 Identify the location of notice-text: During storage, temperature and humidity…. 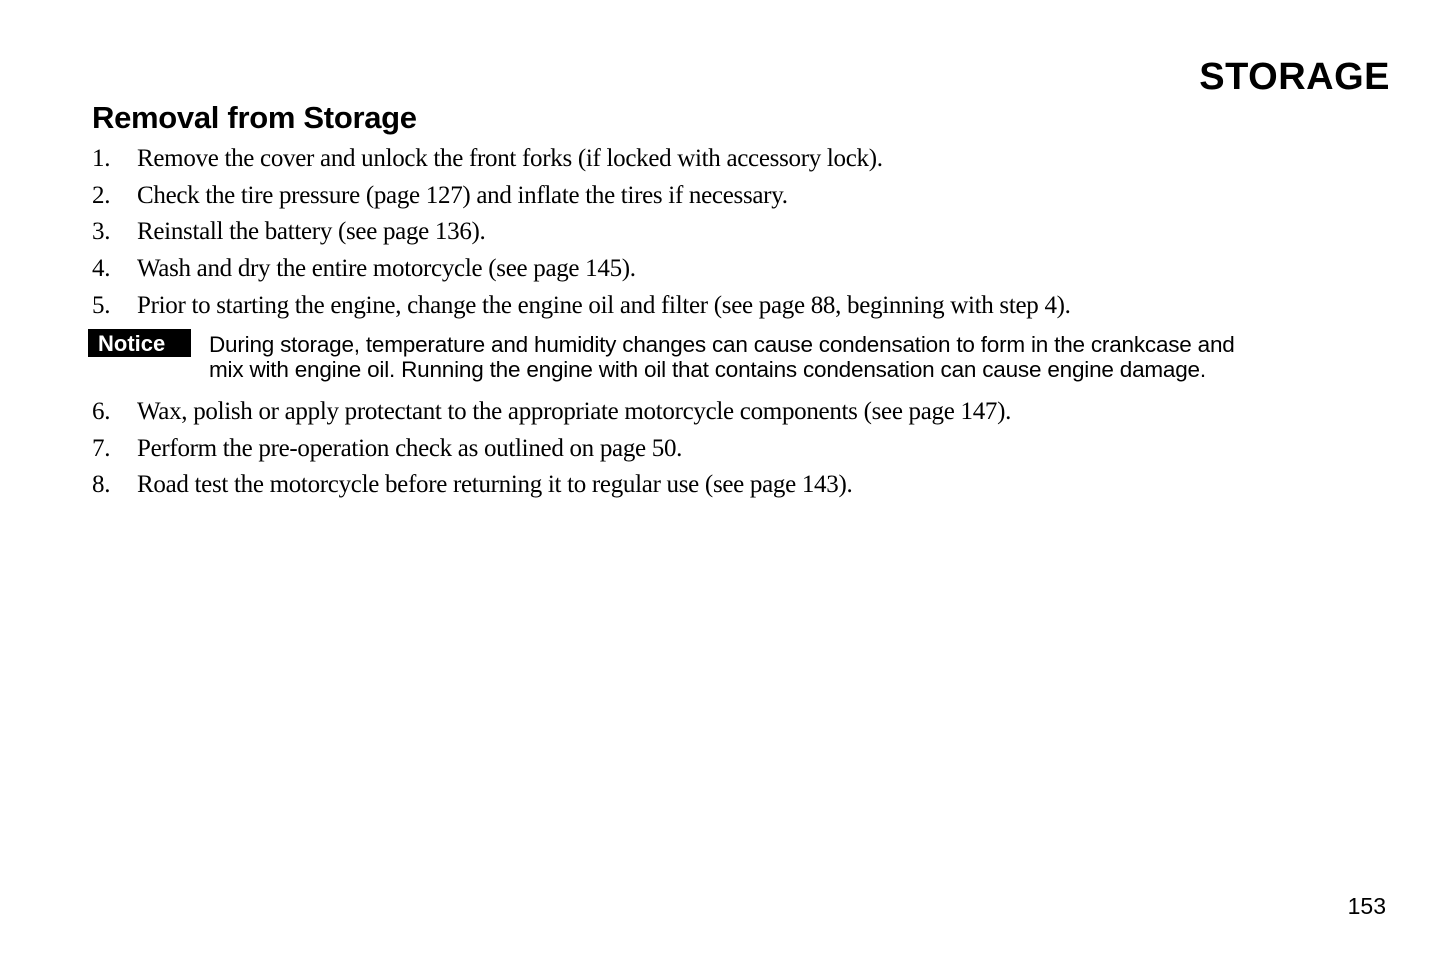
(809, 357).